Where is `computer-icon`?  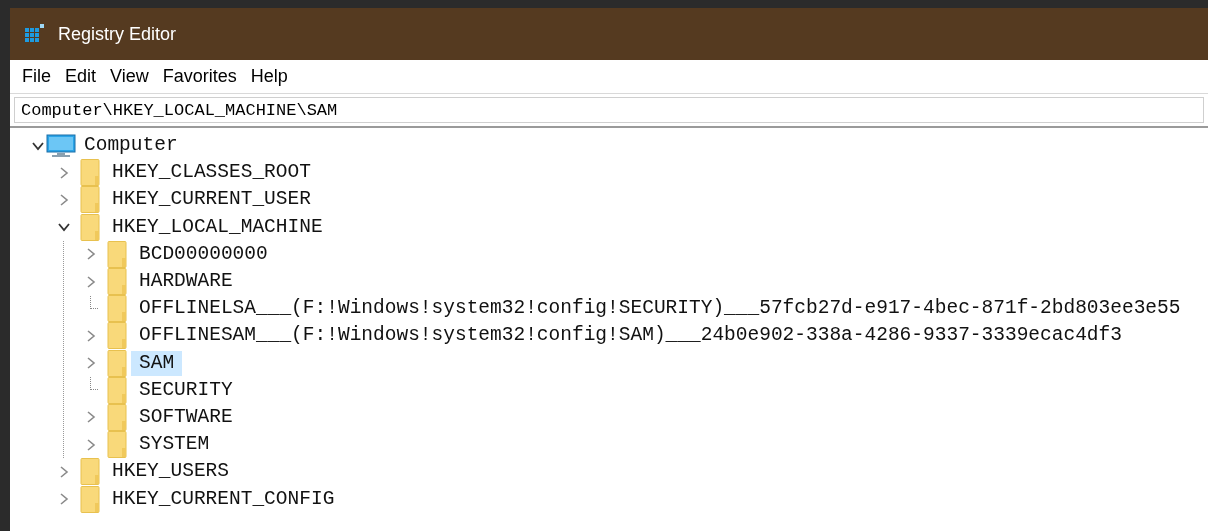
computer-icon is located at coordinates (61, 145).